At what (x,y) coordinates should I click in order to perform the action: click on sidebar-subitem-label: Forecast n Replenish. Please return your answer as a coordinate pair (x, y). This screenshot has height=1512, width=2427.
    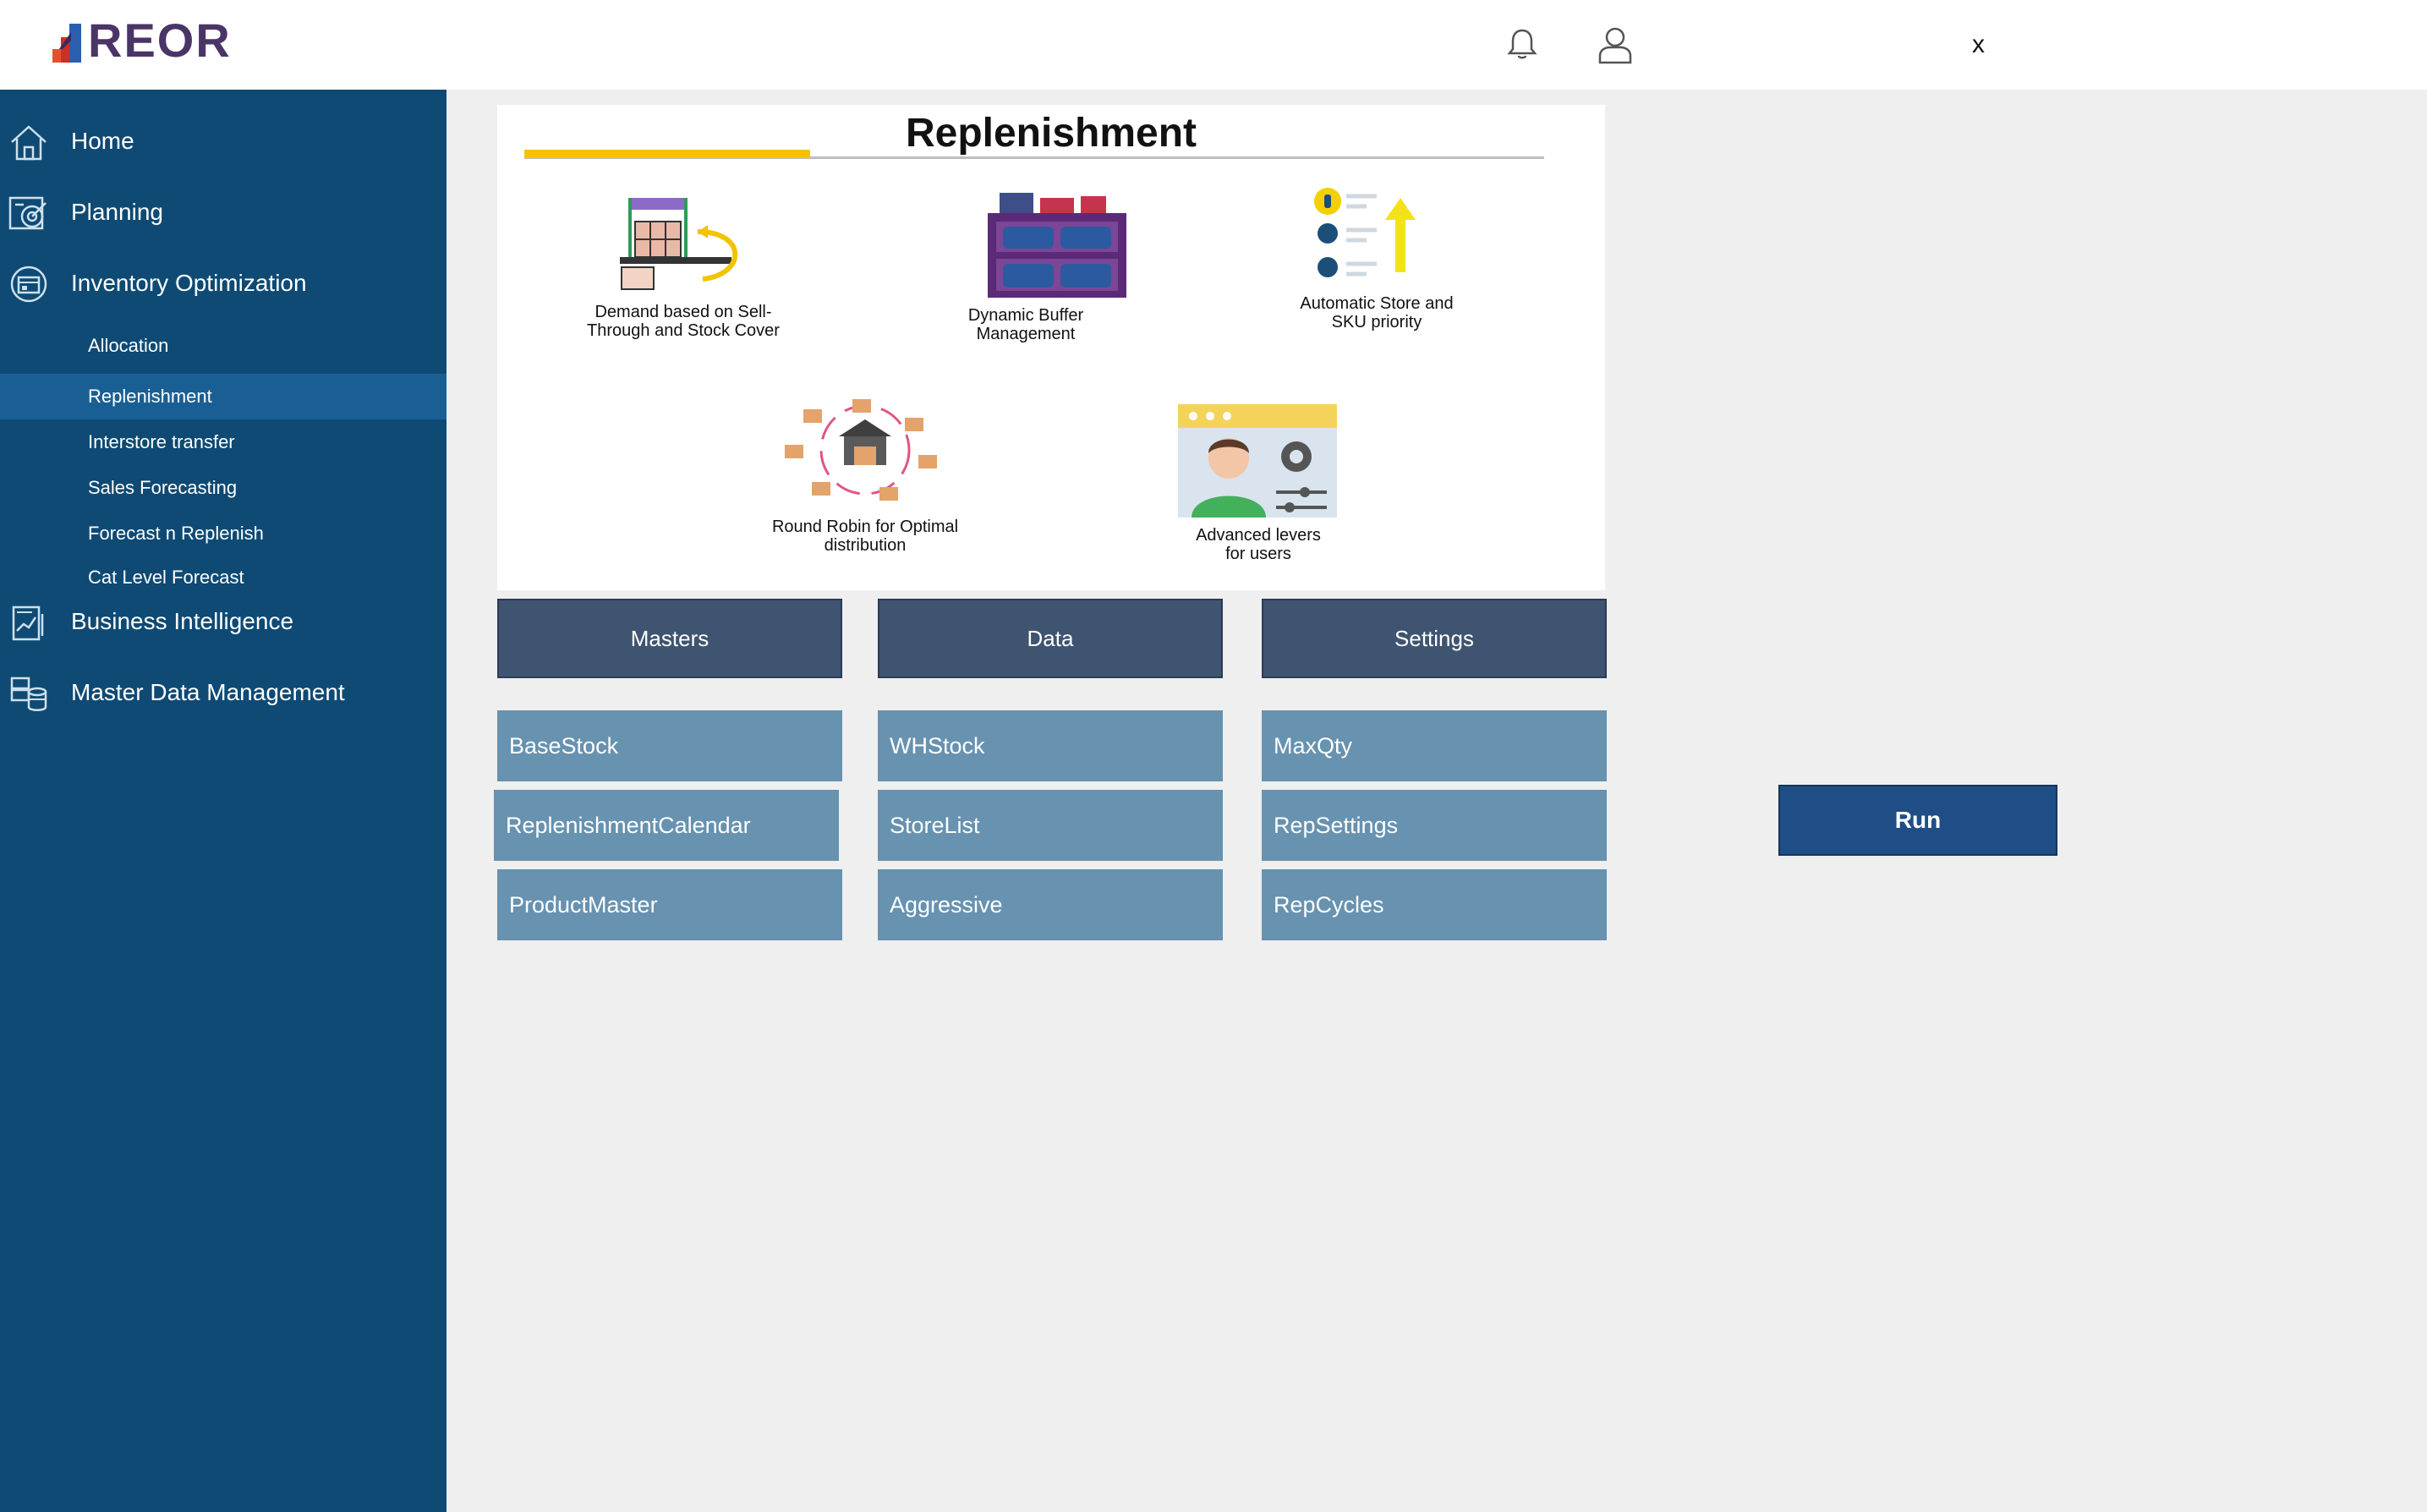
    Looking at the image, I should click on (176, 533).